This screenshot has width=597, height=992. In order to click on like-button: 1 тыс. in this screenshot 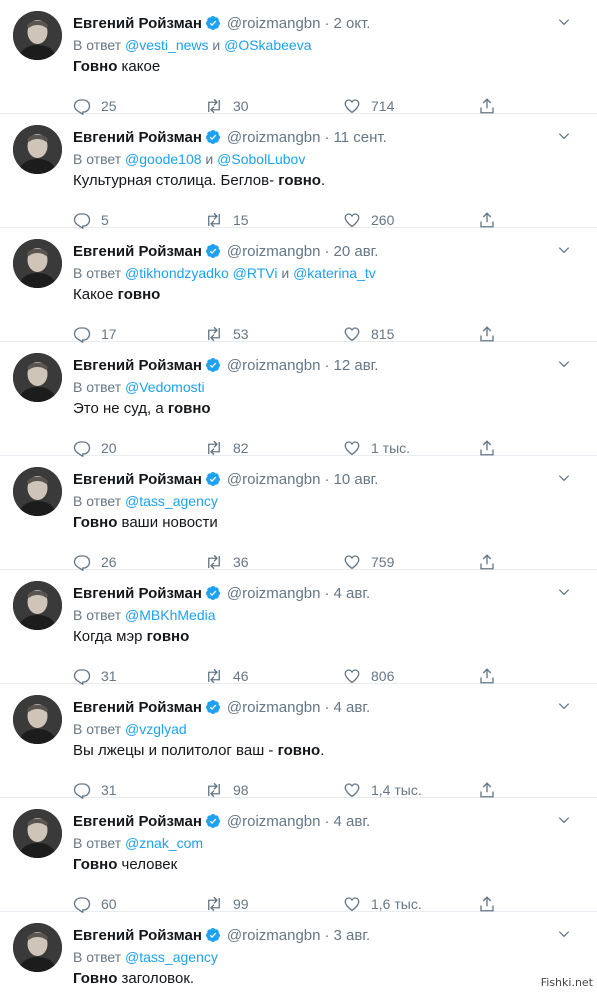, I will do `click(376, 448)`.